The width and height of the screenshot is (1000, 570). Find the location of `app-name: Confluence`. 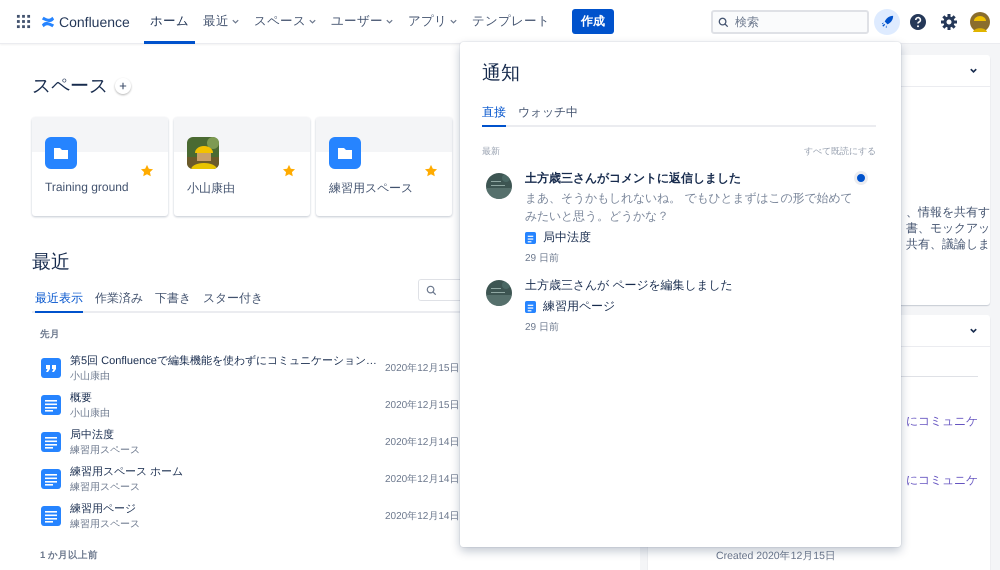

app-name: Confluence is located at coordinates (94, 22).